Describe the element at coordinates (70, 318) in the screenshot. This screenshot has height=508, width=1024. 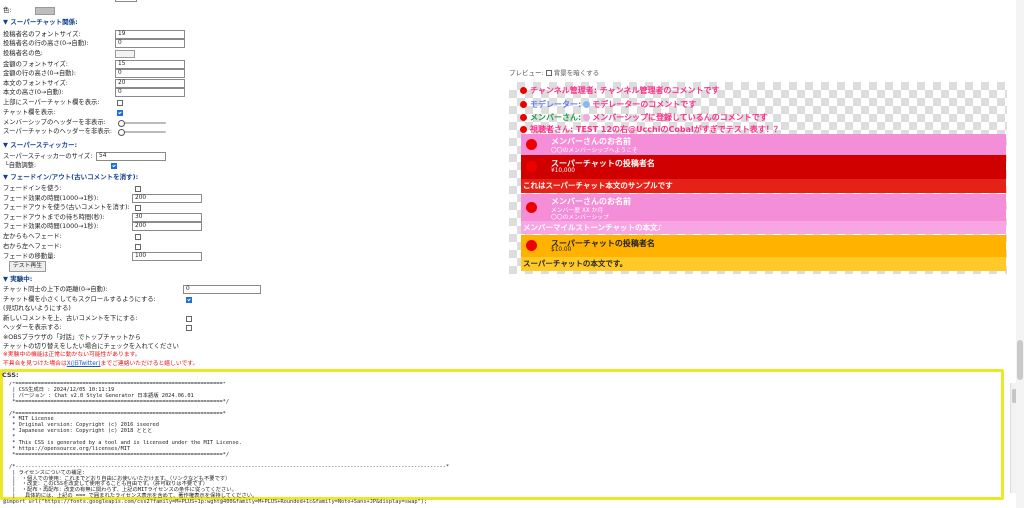
I see `reverse-label: 新しいコメントを上、古いコメントを下にする:` at that location.